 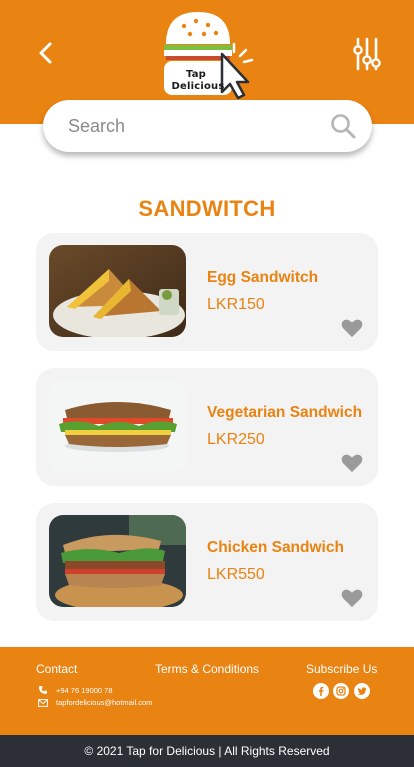 What do you see at coordinates (207, 669) in the screenshot?
I see `terms-link: Terms & Conditions` at bounding box center [207, 669].